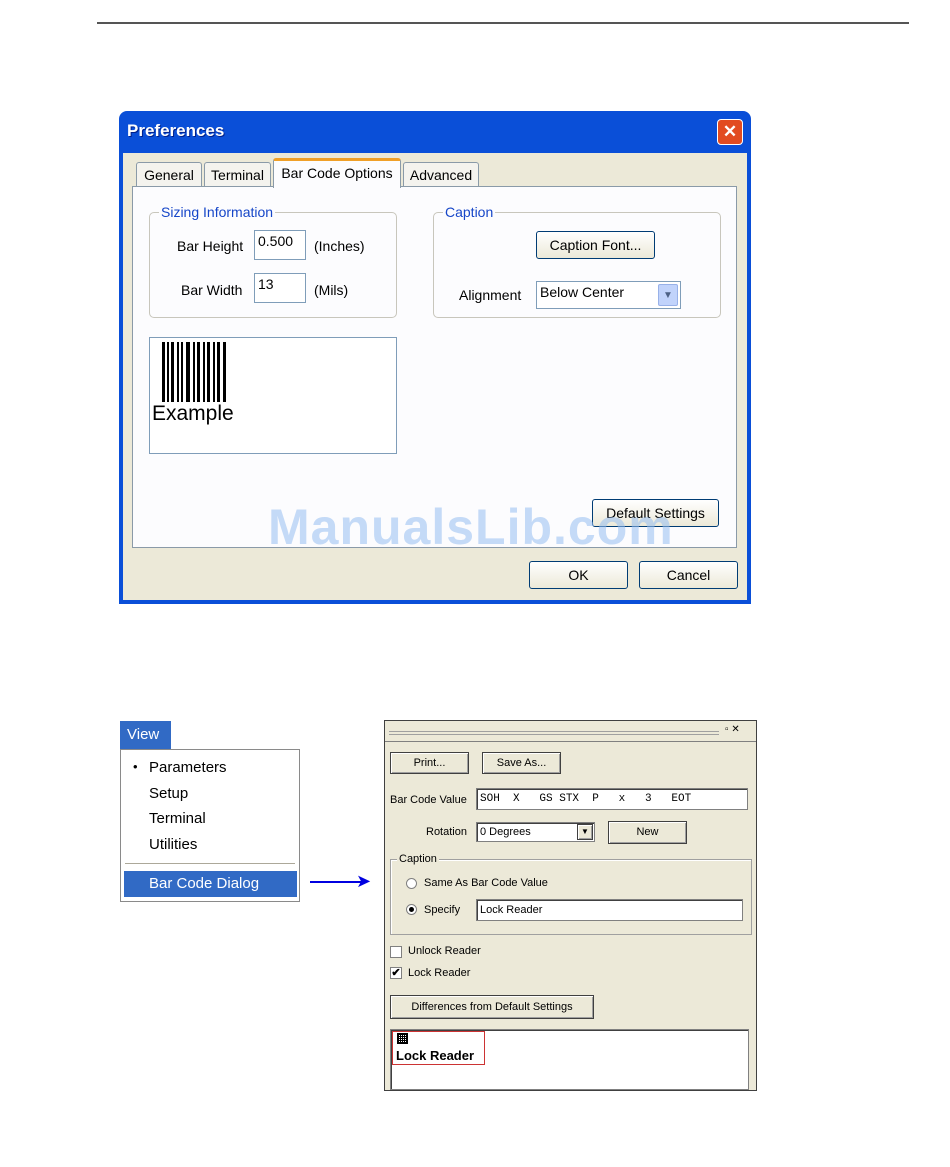 The image size is (950, 1167). What do you see at coordinates (609, 910) in the screenshot?
I see `specify-caption-input: Lock Reader` at bounding box center [609, 910].